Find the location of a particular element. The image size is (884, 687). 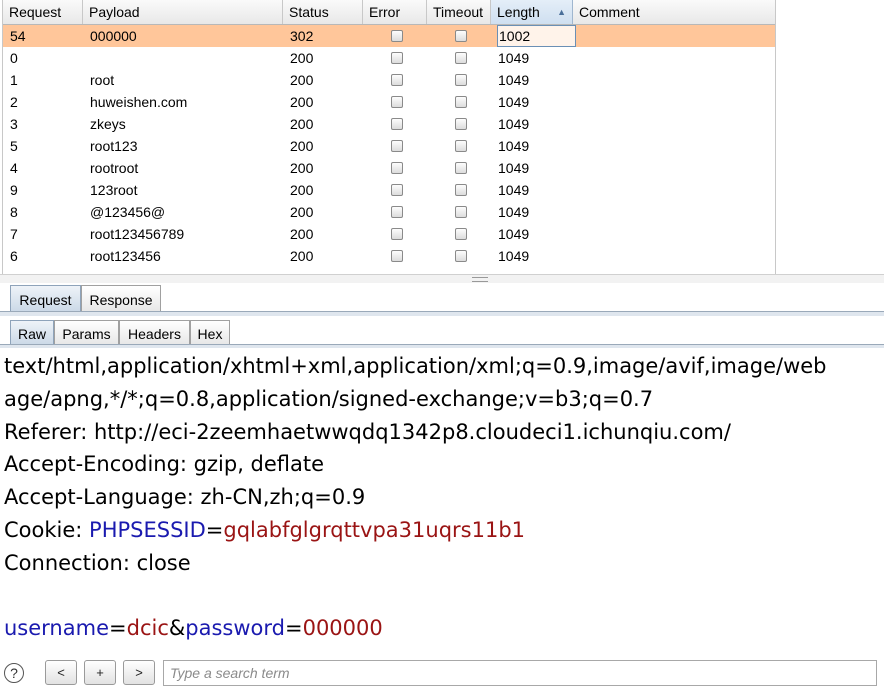

col-length: Length ▲ is located at coordinates (532, 12).